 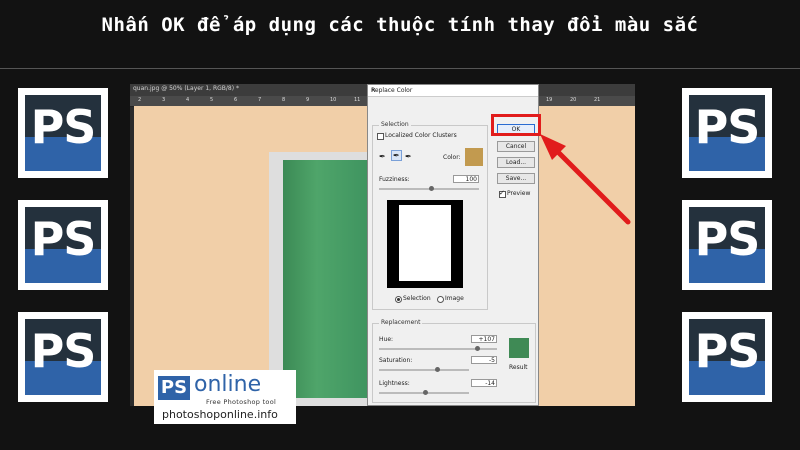 What do you see at coordinates (236, 100) in the screenshot?
I see `ruler-number: 6` at bounding box center [236, 100].